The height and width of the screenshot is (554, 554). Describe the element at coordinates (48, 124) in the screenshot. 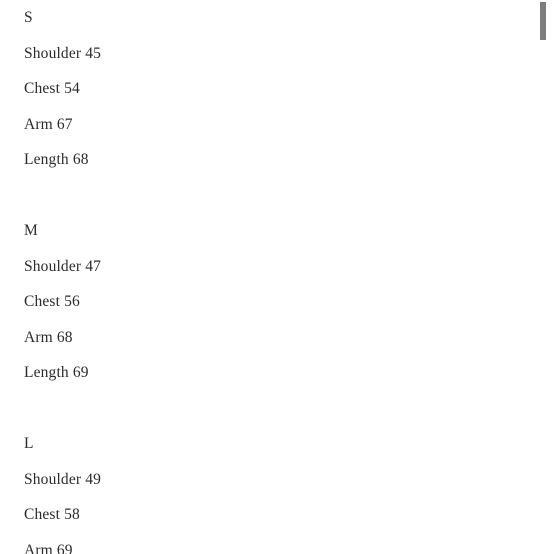

I see `spec-line-arm: Arm 67` at that location.